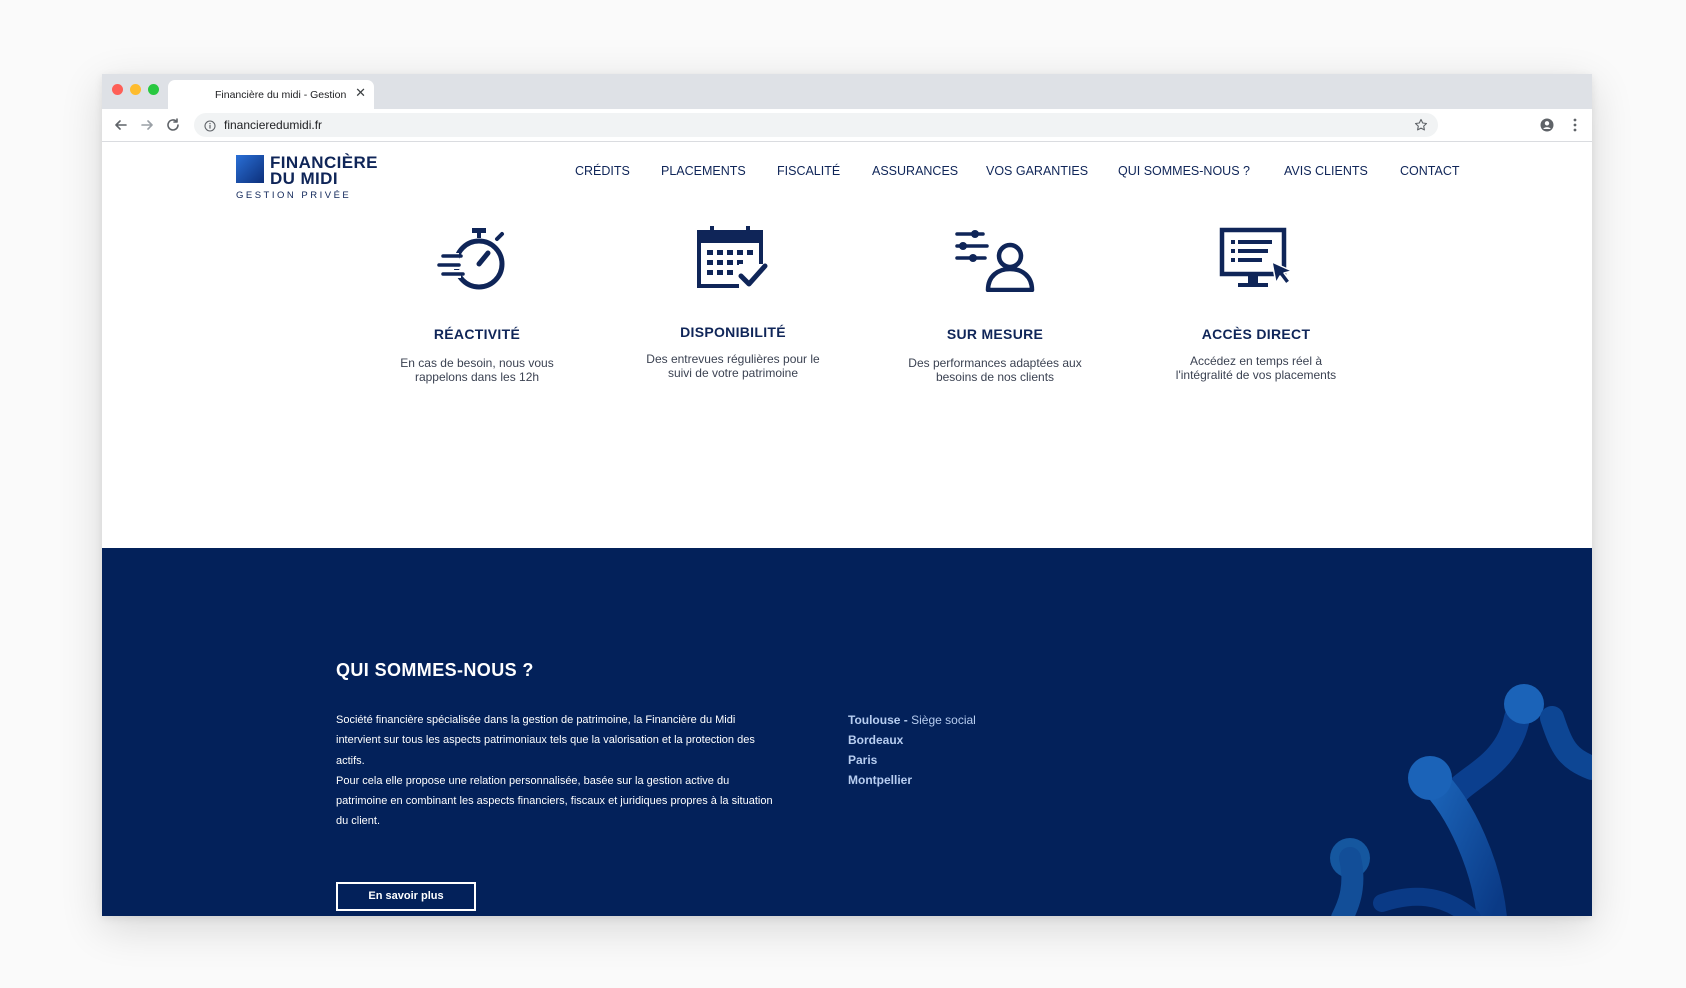  Describe the element at coordinates (147, 125) in the screenshot. I see `forward-arrow-icon` at that location.